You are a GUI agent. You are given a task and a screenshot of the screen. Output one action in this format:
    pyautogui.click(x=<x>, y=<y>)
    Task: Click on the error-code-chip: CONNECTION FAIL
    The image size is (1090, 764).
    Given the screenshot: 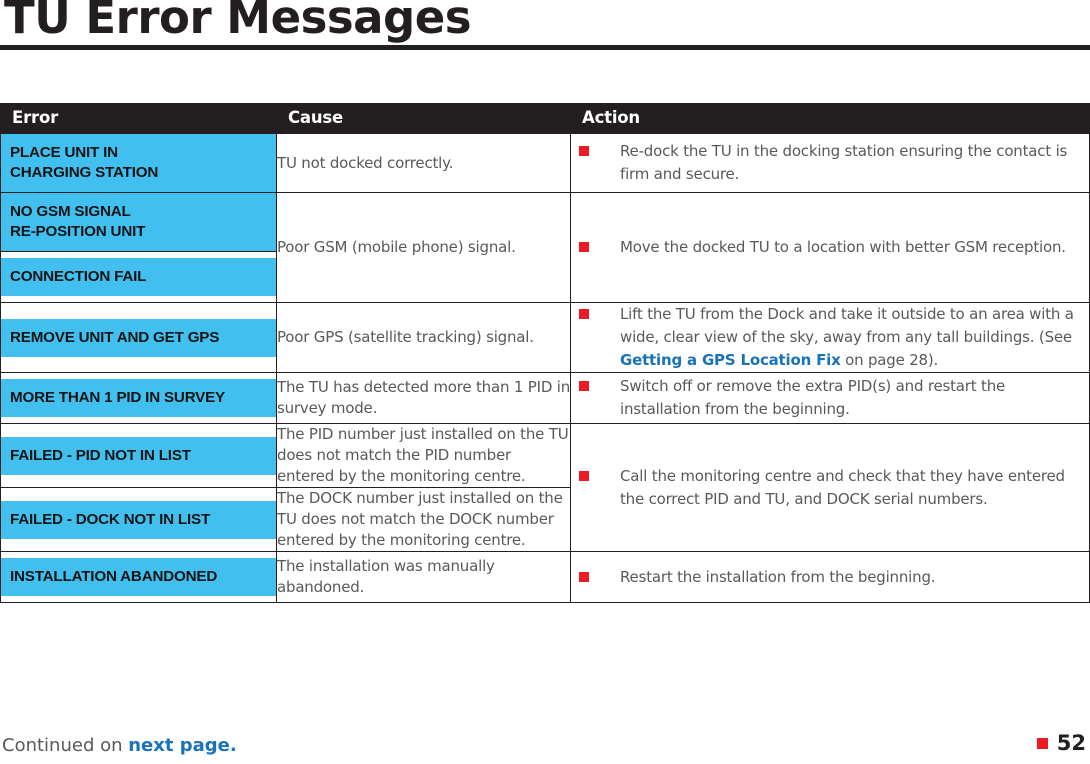 What is the action you would take?
    pyautogui.click(x=138, y=277)
    